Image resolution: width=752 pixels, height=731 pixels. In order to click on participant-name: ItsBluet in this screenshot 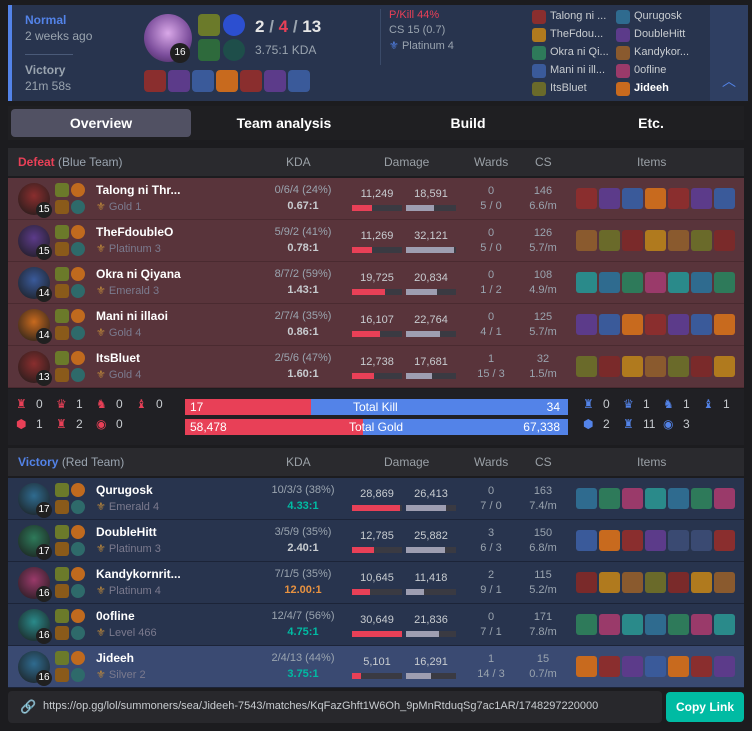, I will do `click(568, 88)`.